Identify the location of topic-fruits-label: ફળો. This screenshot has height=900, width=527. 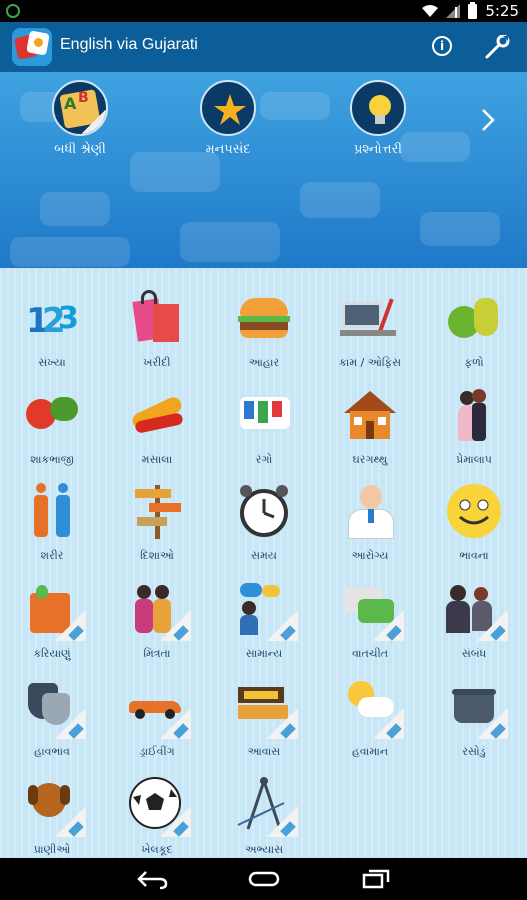
(474, 362).